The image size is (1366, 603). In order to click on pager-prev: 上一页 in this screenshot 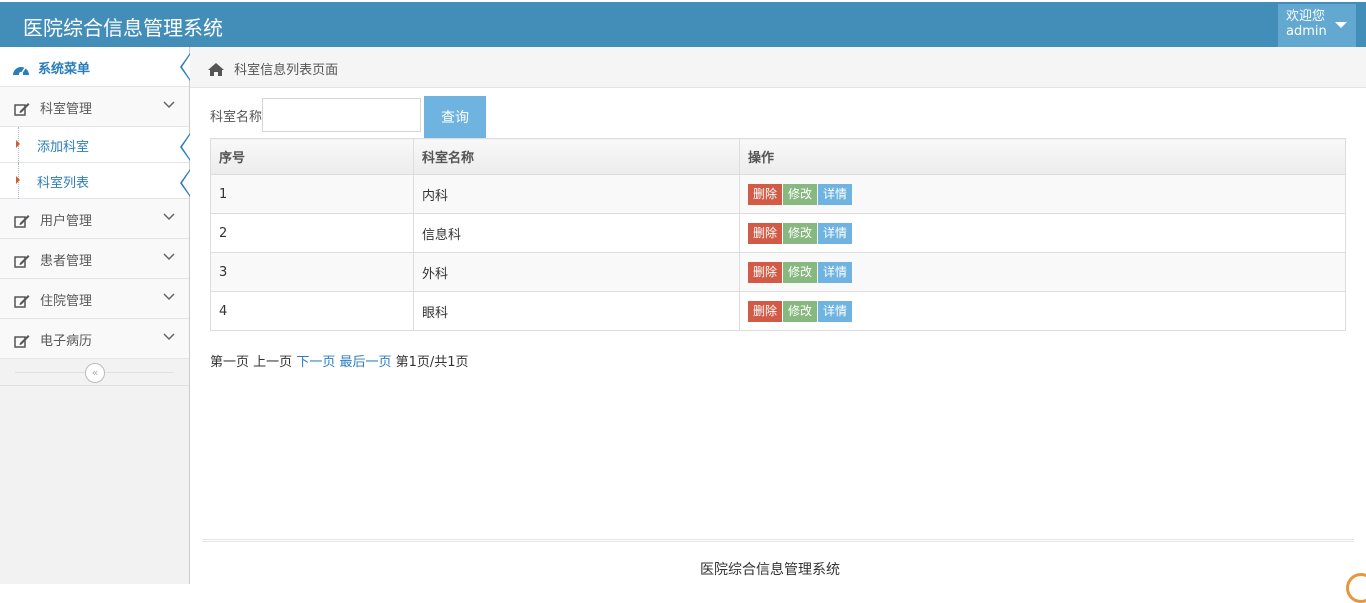, I will do `click(273, 362)`.